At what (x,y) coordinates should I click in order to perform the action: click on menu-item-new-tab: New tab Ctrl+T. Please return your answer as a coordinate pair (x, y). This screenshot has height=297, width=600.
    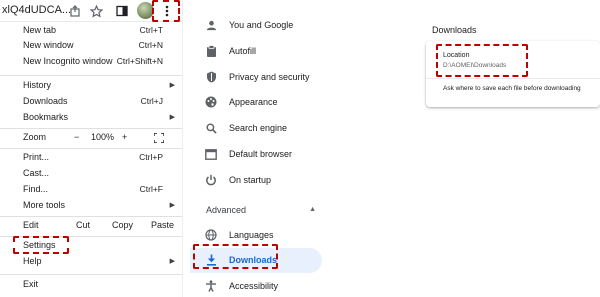
    Looking at the image, I should click on (91, 30).